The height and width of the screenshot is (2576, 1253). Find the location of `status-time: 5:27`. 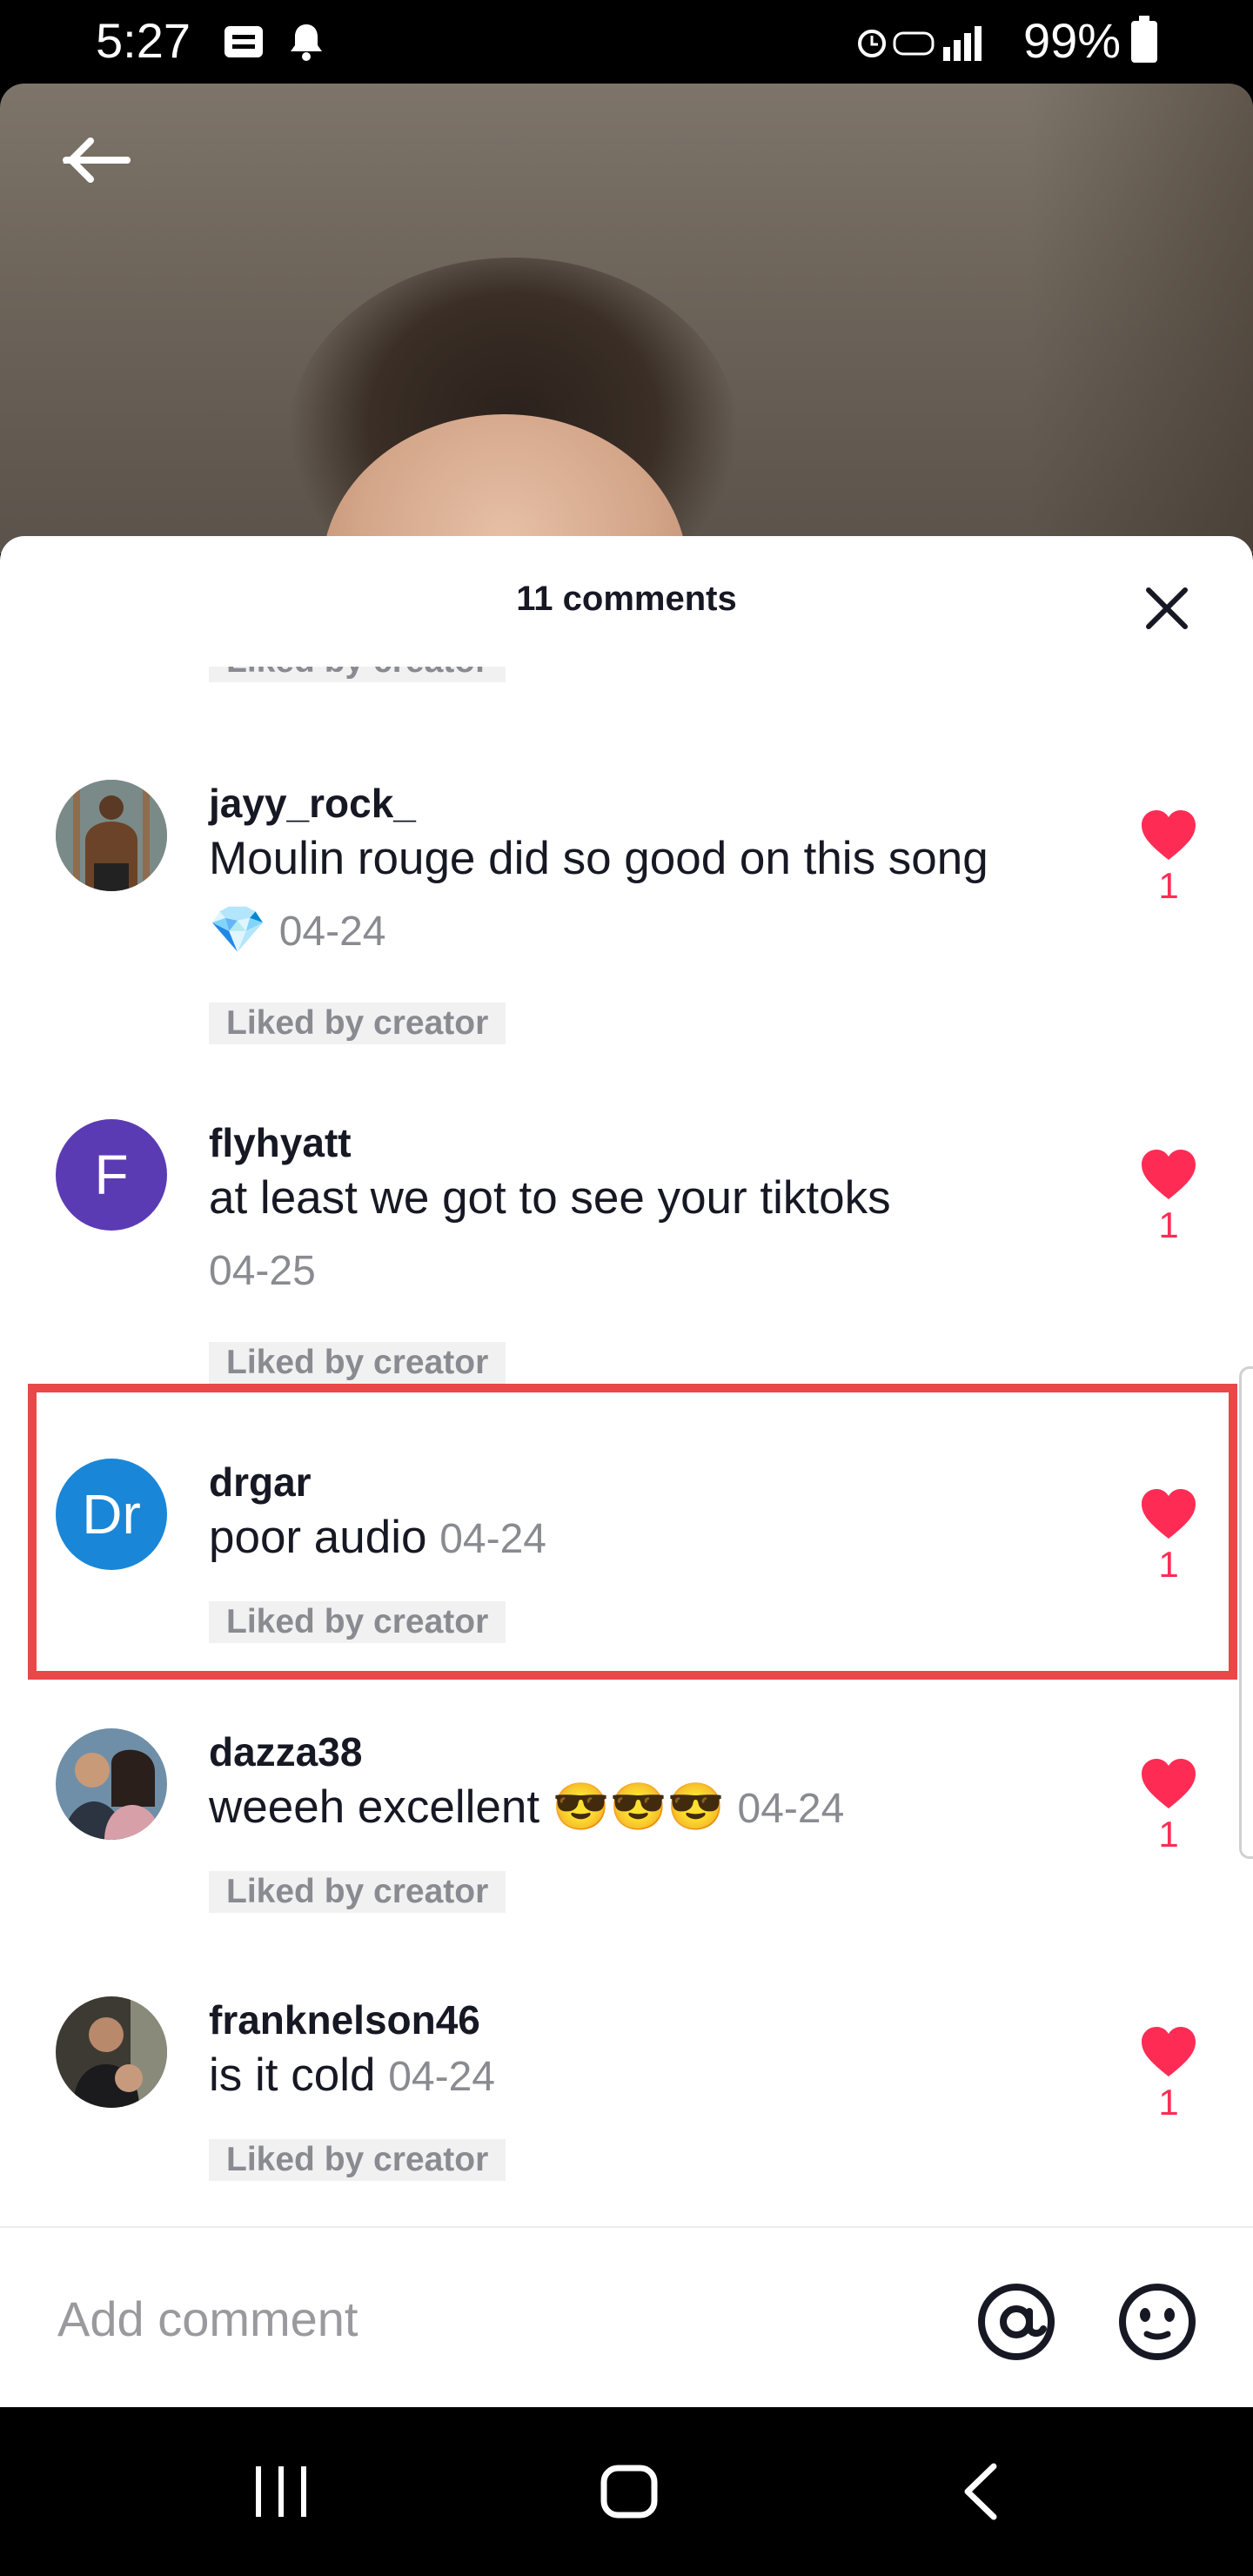

status-time: 5:27 is located at coordinates (143, 40).